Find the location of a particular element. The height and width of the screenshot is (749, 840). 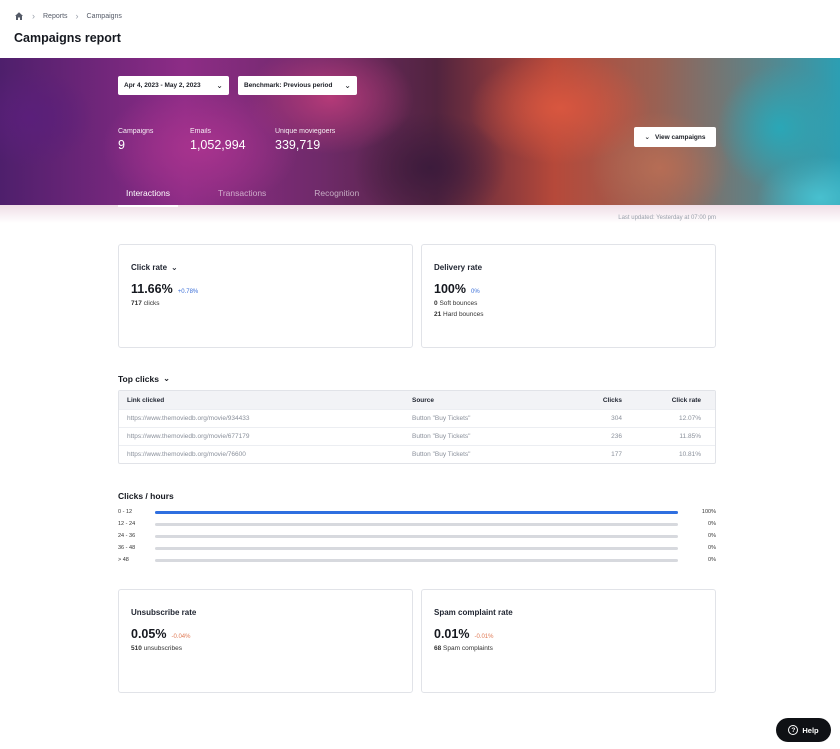

delivery-rate-delta: 0% is located at coordinates (475, 292).